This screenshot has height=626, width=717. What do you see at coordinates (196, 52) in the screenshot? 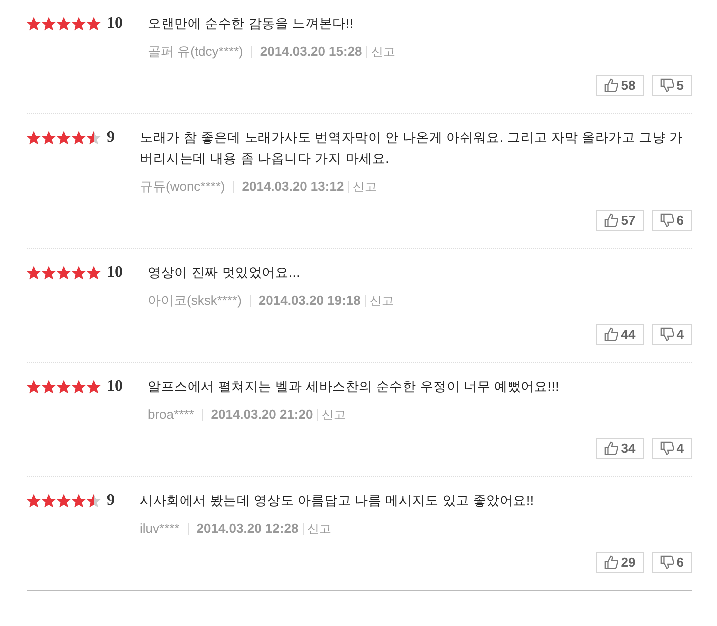
I see `author-name: 골퍼 유(tdcy****)` at bounding box center [196, 52].